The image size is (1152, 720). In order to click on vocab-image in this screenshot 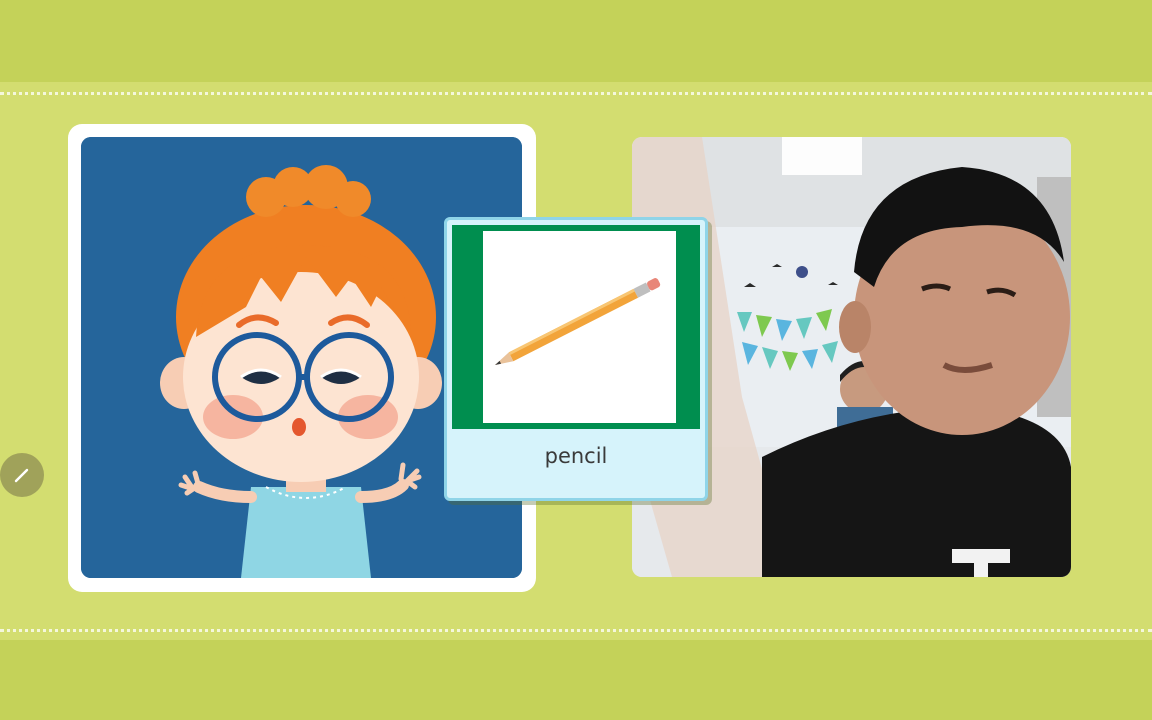, I will do `click(579, 327)`.